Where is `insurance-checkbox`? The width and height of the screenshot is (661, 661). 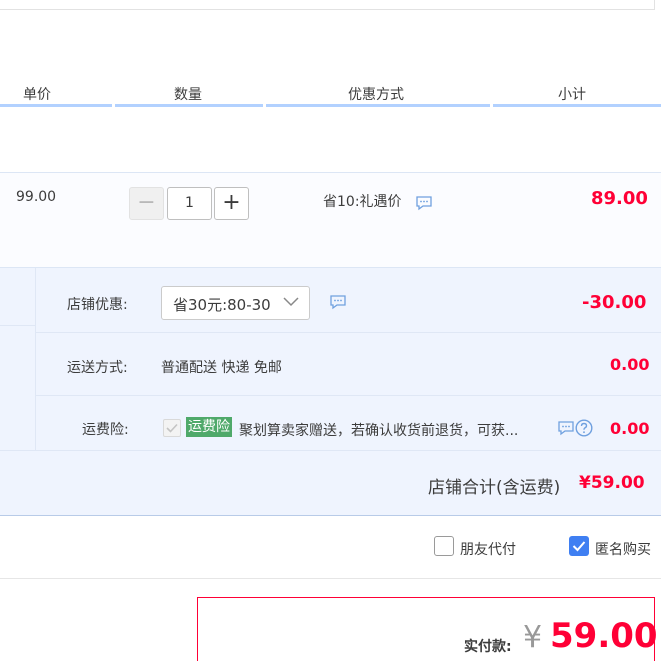
insurance-checkbox is located at coordinates (172, 428).